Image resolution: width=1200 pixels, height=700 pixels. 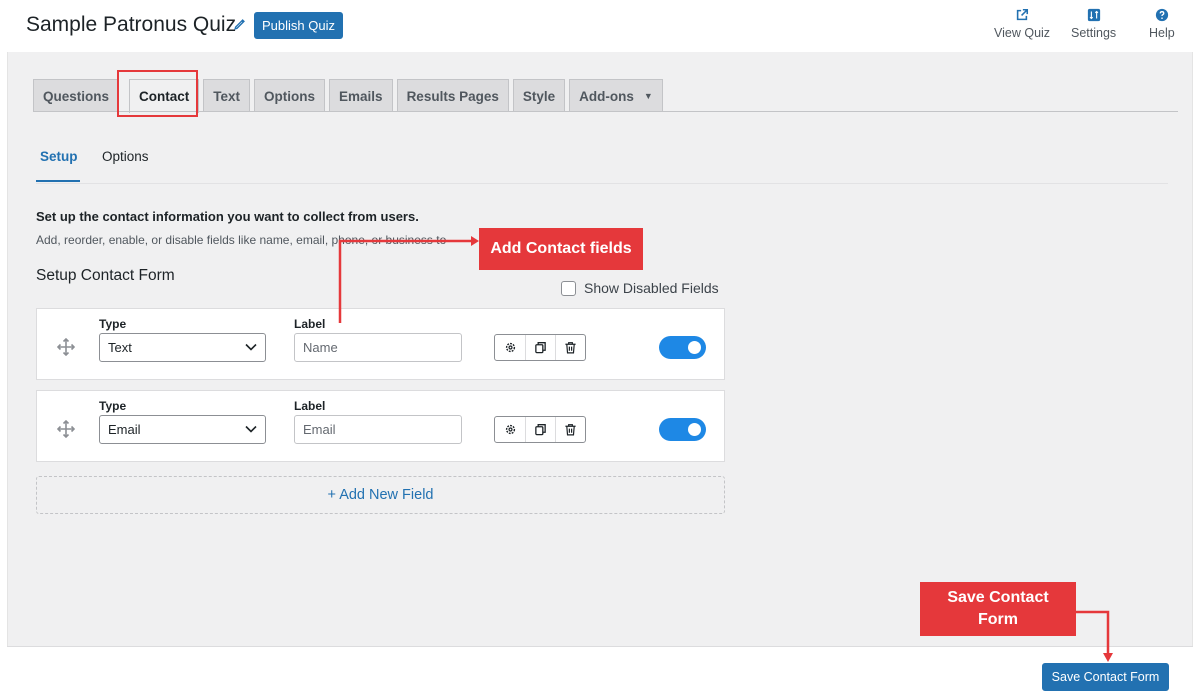 I want to click on help-icon, so click(x=1161, y=15).